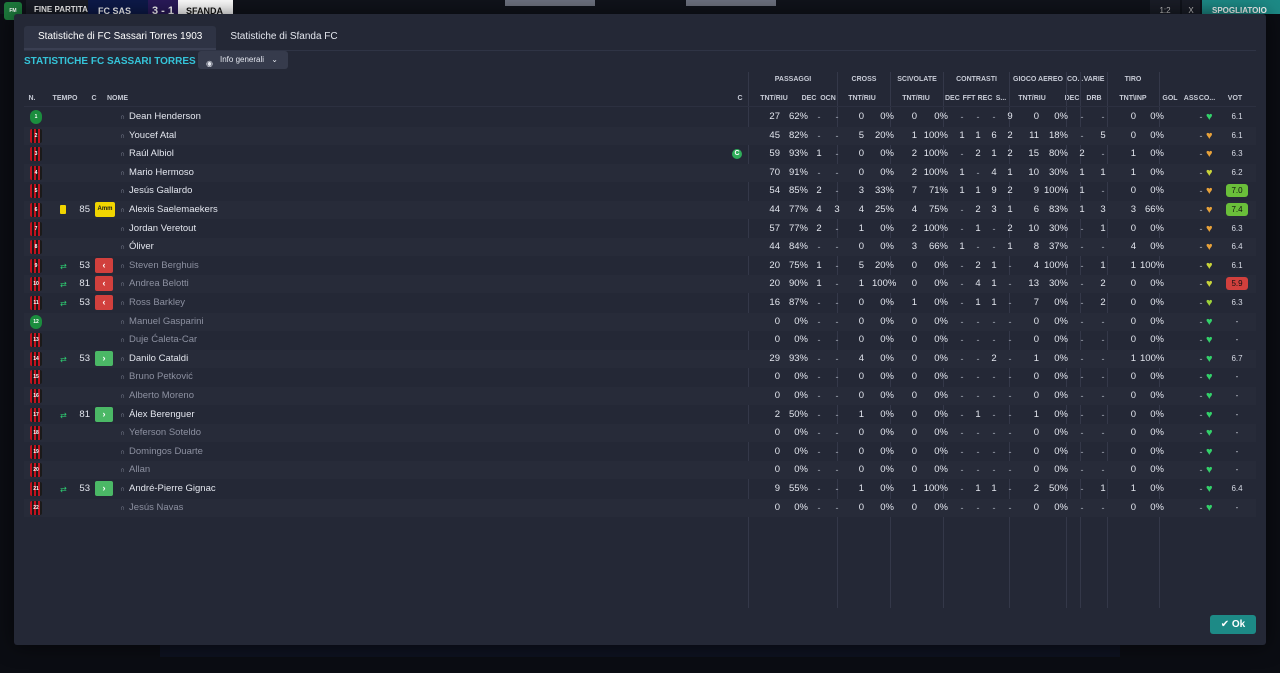  What do you see at coordinates (94, 98) in the screenshot?
I see `column-header-c: C` at bounding box center [94, 98].